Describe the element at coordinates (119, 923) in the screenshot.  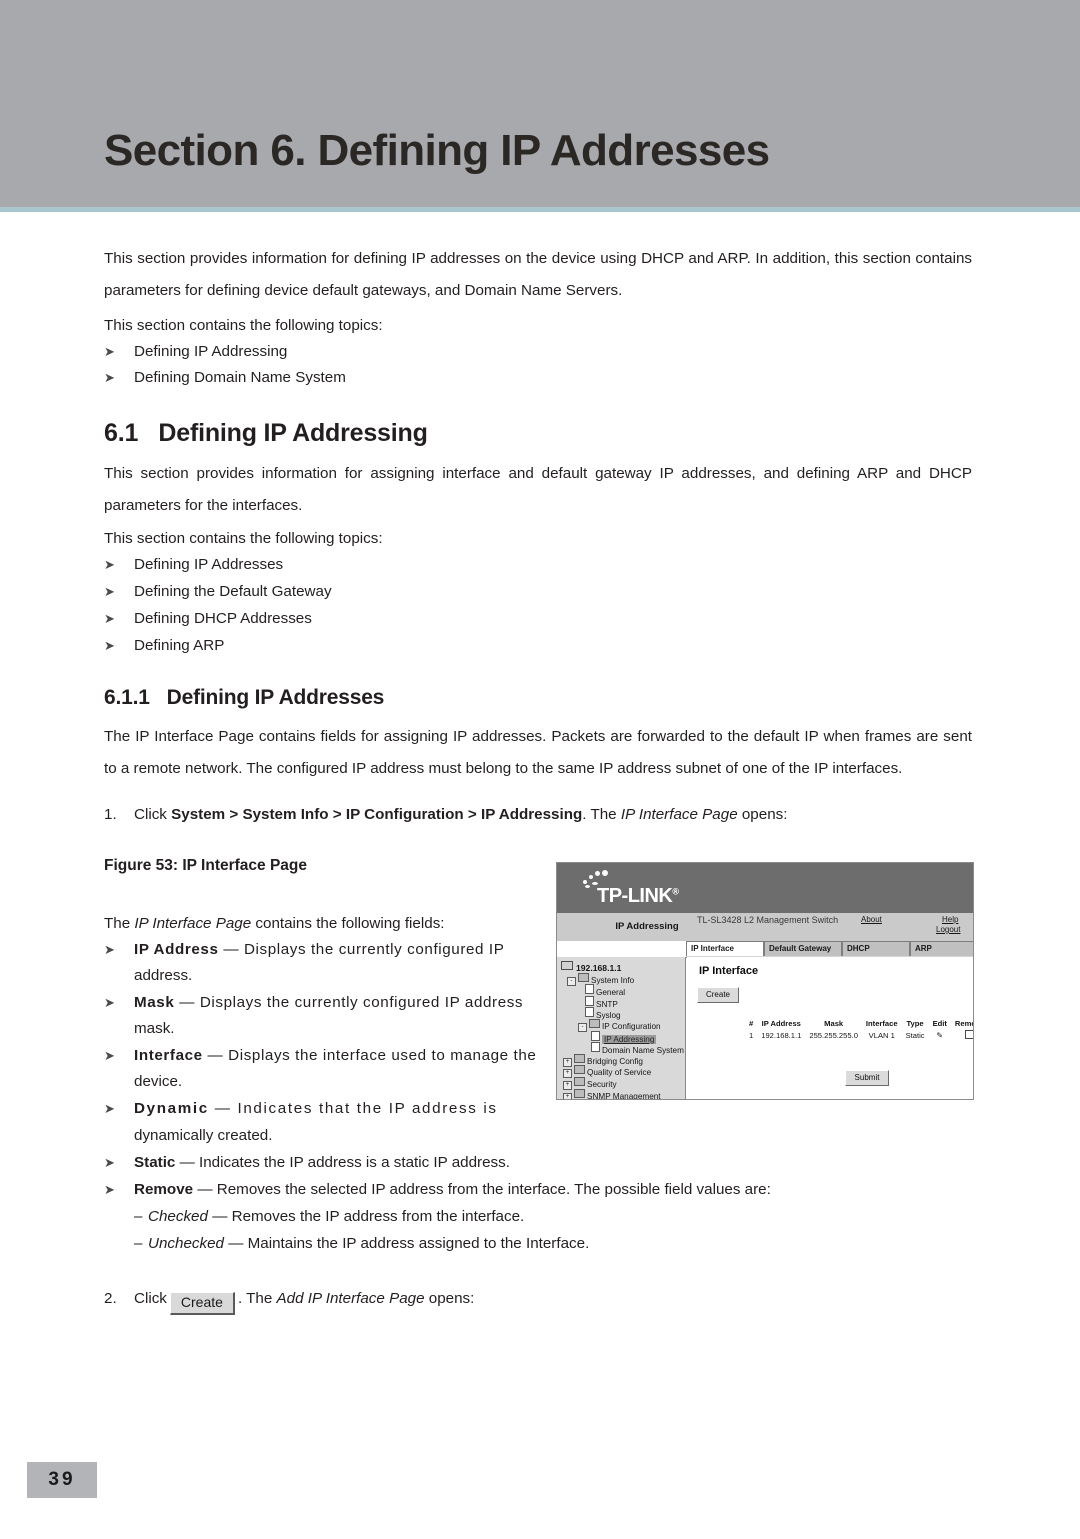
I see `fields-lead-pre: The` at that location.